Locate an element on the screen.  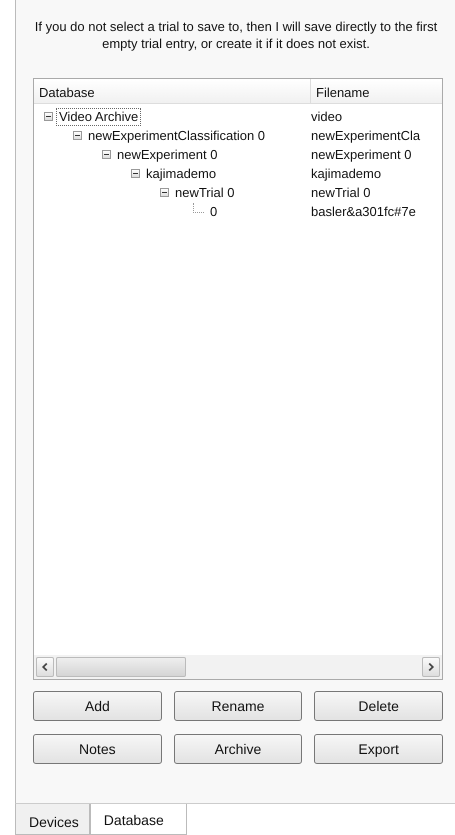
column-header: Filename is located at coordinates (342, 91).